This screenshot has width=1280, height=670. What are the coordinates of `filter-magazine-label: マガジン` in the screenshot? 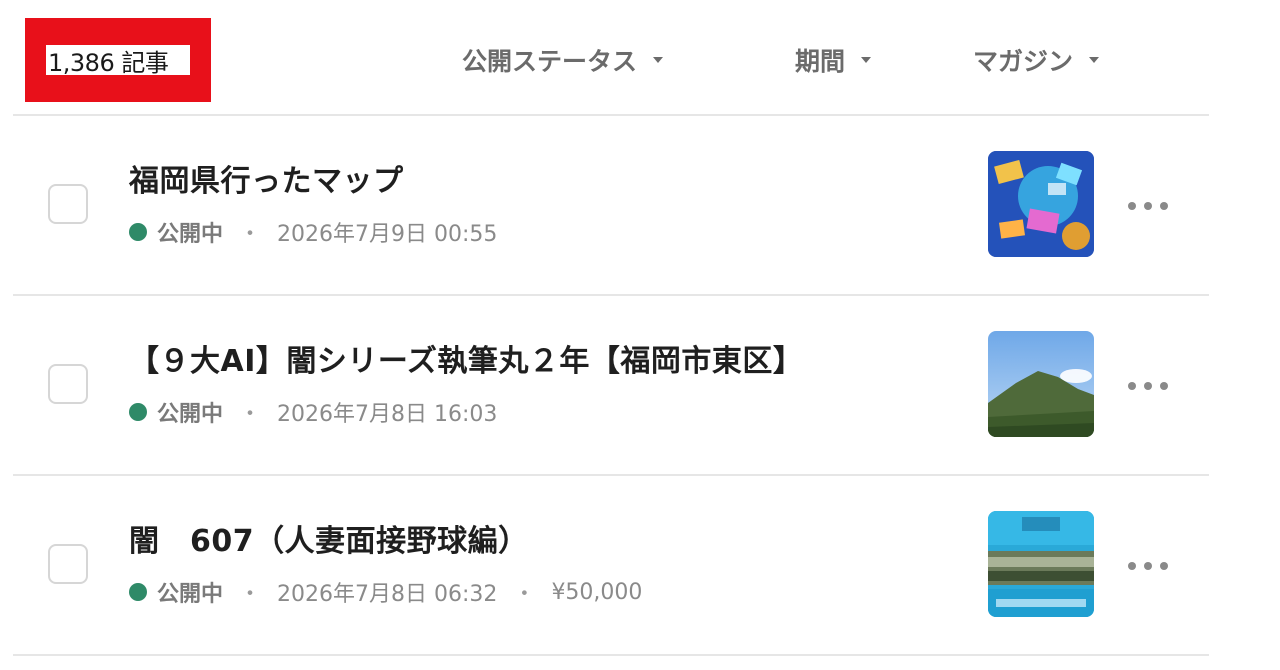 It's located at (1023, 61).